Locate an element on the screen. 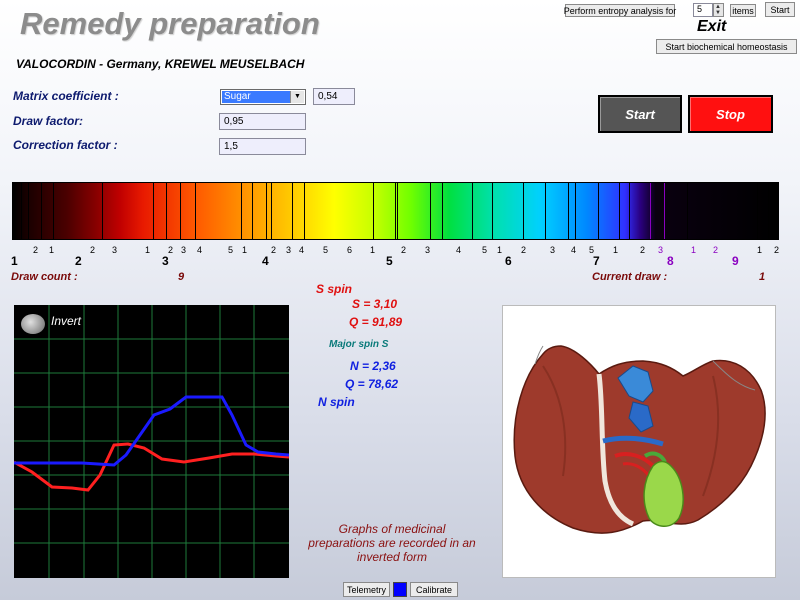 Image resolution: width=800 pixels, height=600 pixels. page-title: Remedy preparation is located at coordinates (170, 23).